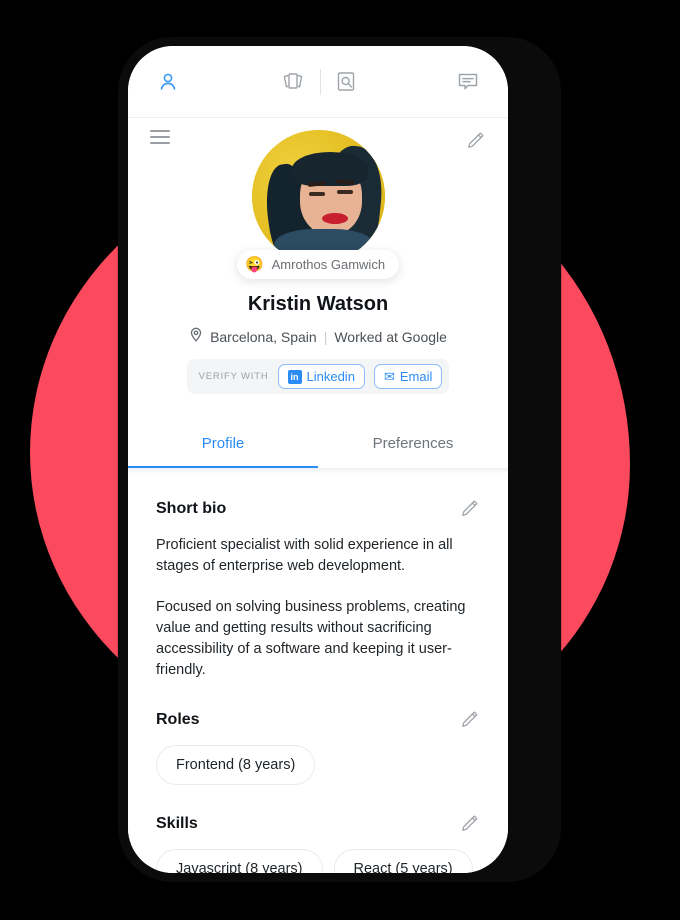 This screenshot has height=920, width=680. What do you see at coordinates (318, 765) in the screenshot?
I see `roles-chip-list: Frontend (8 years)` at bounding box center [318, 765].